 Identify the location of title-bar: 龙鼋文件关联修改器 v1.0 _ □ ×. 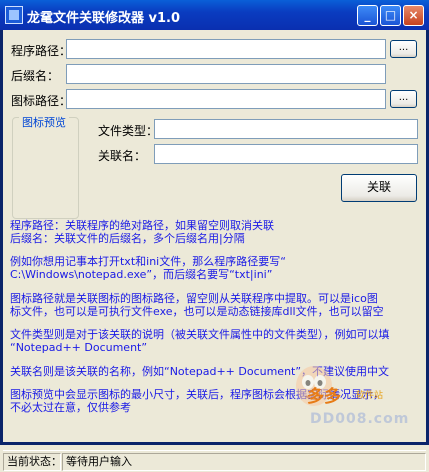
(214, 15).